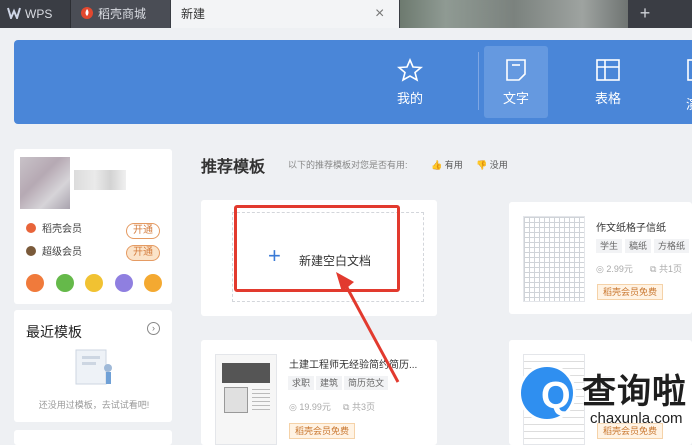 This screenshot has height=445, width=692. I want to click on recommend-note: 以下的推荐模板对您是否有用:, so click(348, 165).